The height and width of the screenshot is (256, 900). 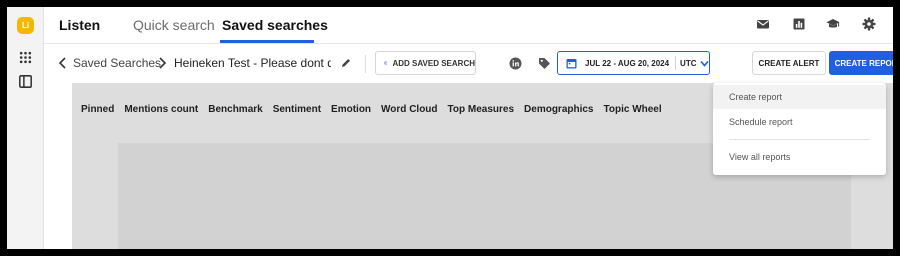 I want to click on create-alert-button: CREATE ALERT, so click(x=789, y=63).